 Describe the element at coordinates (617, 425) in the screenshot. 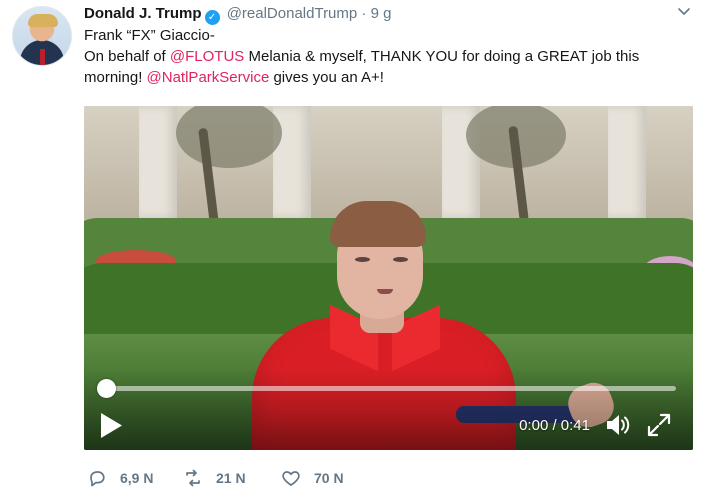

I see `volume-icon` at that location.